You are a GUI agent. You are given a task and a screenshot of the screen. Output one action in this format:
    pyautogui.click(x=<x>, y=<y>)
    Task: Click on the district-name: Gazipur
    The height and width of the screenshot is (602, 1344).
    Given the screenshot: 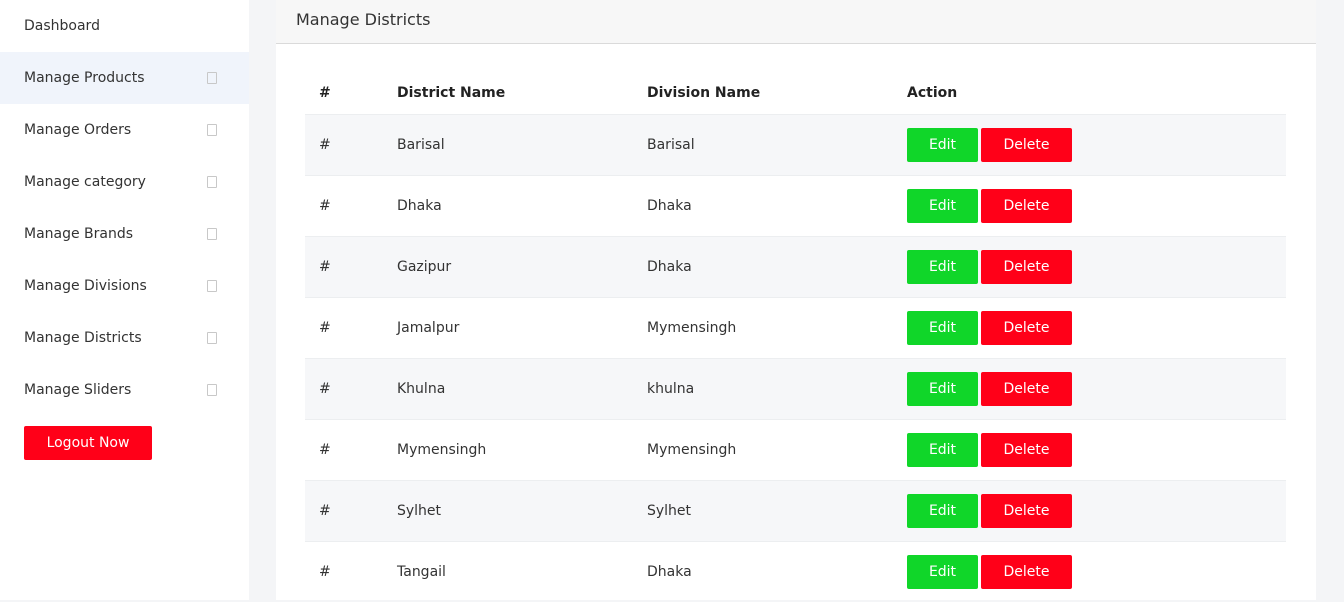 What is the action you would take?
    pyautogui.click(x=424, y=267)
    